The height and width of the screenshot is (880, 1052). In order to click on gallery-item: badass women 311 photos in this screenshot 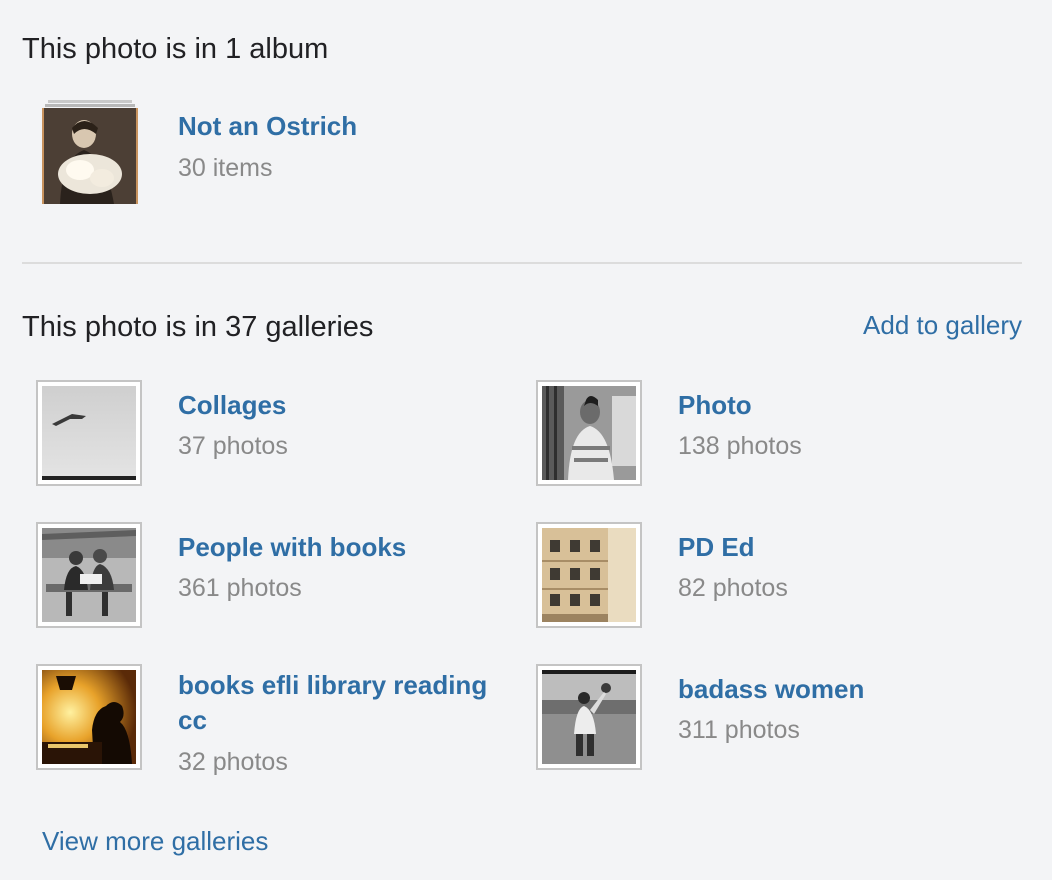, I will do `click(771, 719)`.